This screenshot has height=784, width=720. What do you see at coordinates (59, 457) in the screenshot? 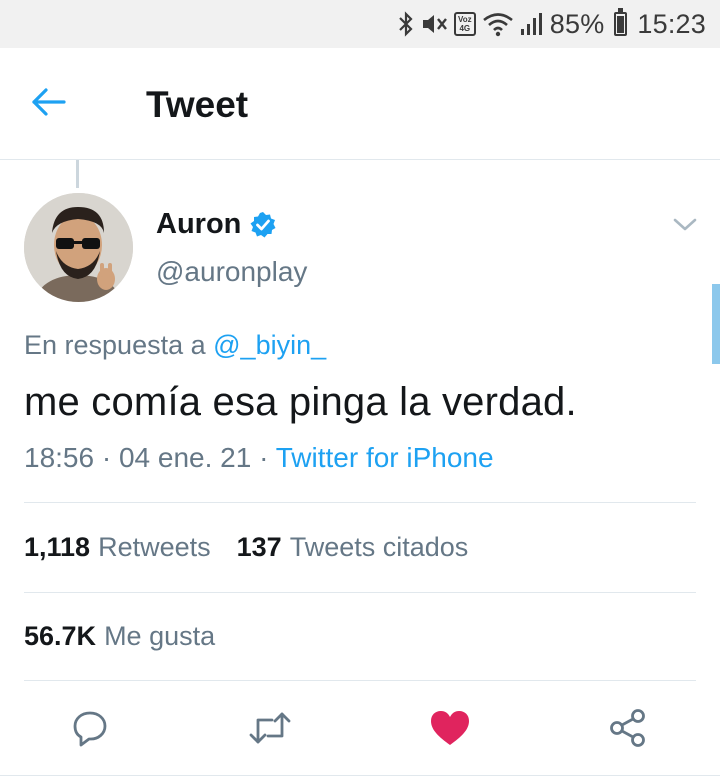
I see `tweet-time: 18:56` at bounding box center [59, 457].